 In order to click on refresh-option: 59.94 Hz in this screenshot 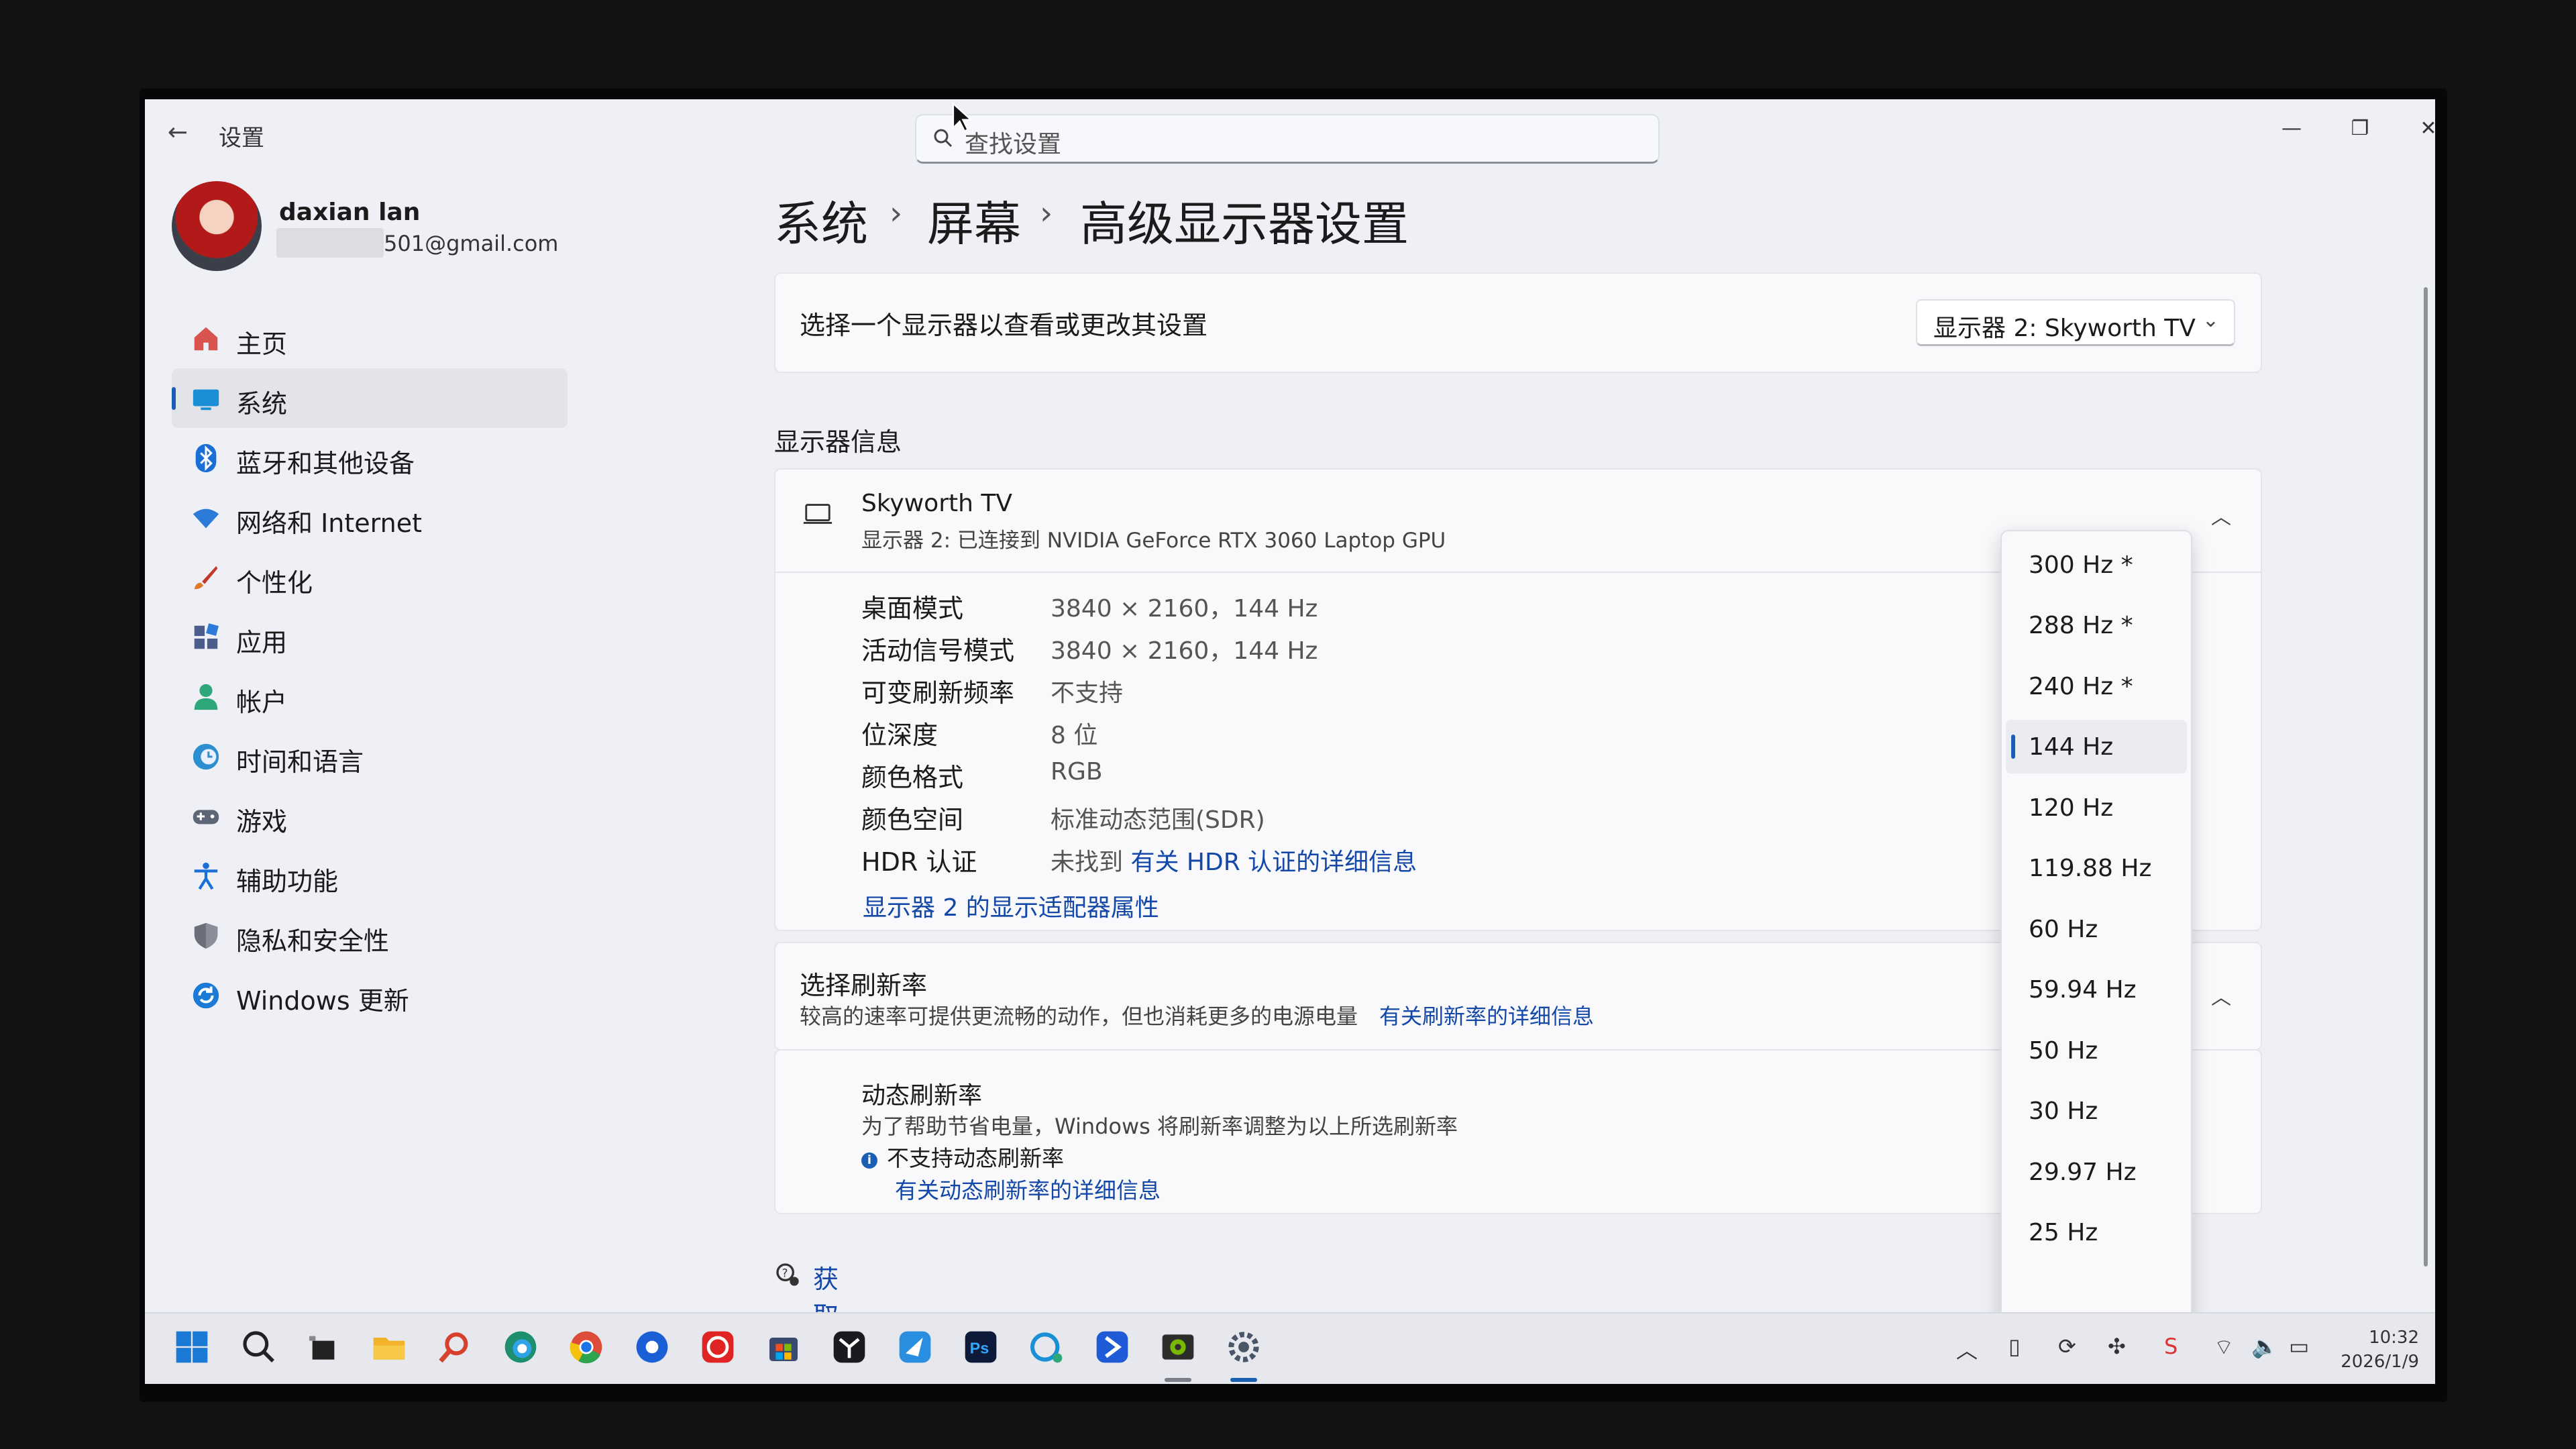, I will do `click(2096, 989)`.